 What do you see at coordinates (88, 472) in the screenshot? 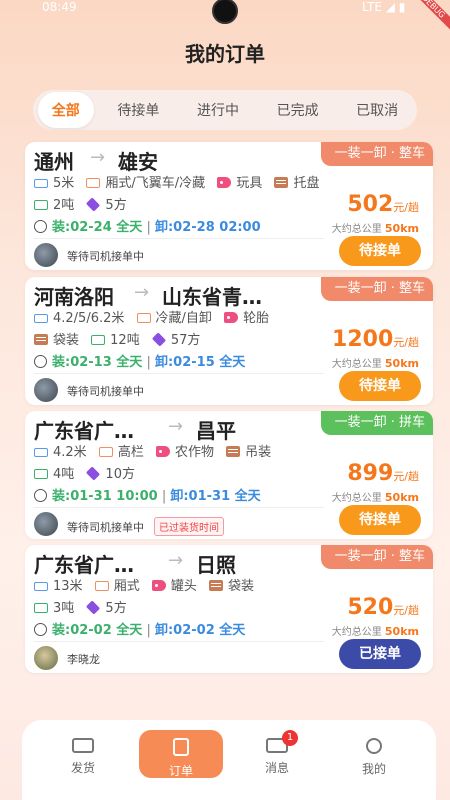
I see `cargo-size: 4吨 10方` at bounding box center [88, 472].